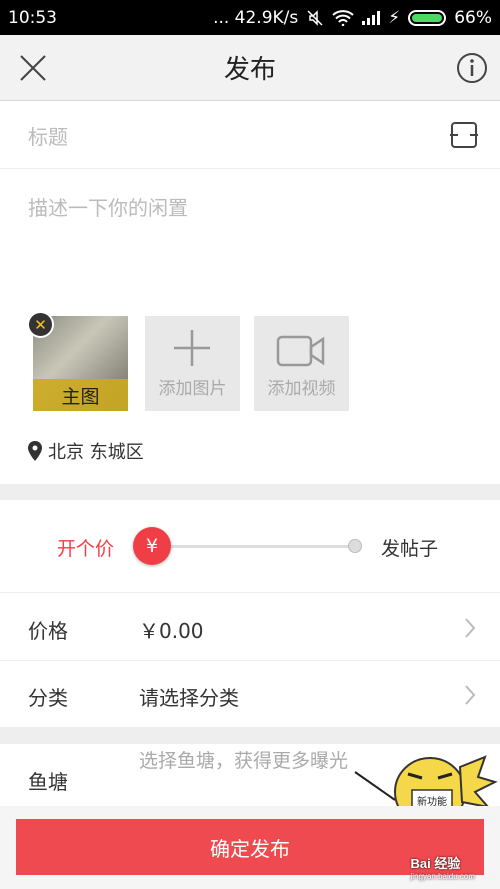 The image size is (500, 889). I want to click on status-bar: 10:53 ... 42.9K/s ⚡ 66%, so click(250, 17).